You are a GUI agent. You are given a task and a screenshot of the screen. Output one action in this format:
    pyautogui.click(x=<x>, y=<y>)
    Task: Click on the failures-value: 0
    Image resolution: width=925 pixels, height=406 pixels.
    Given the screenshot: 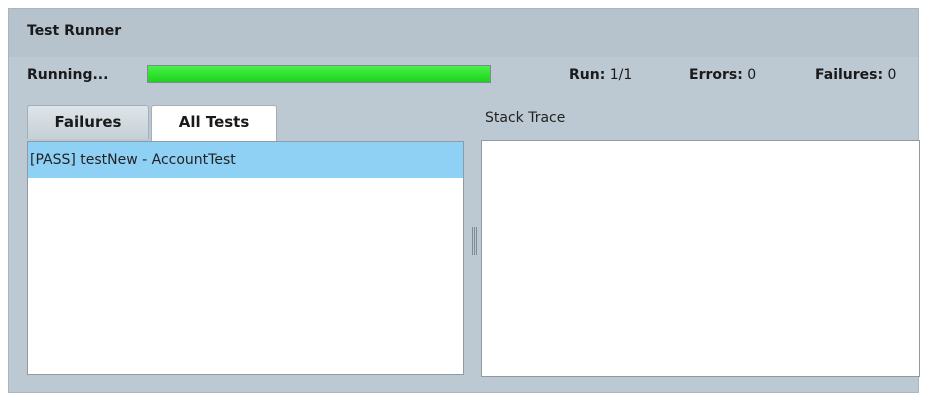 What is the action you would take?
    pyautogui.click(x=892, y=75)
    